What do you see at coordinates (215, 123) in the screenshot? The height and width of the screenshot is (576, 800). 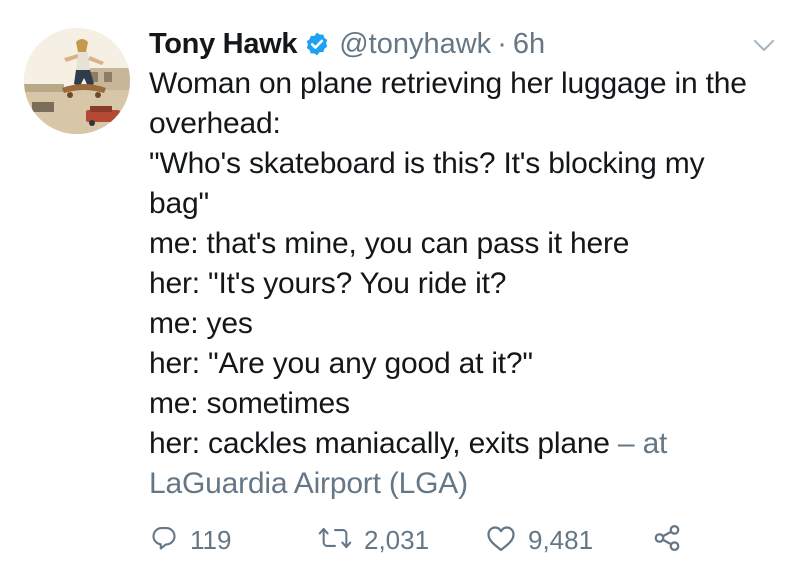 I see `tweet-text-line: overhead:` at bounding box center [215, 123].